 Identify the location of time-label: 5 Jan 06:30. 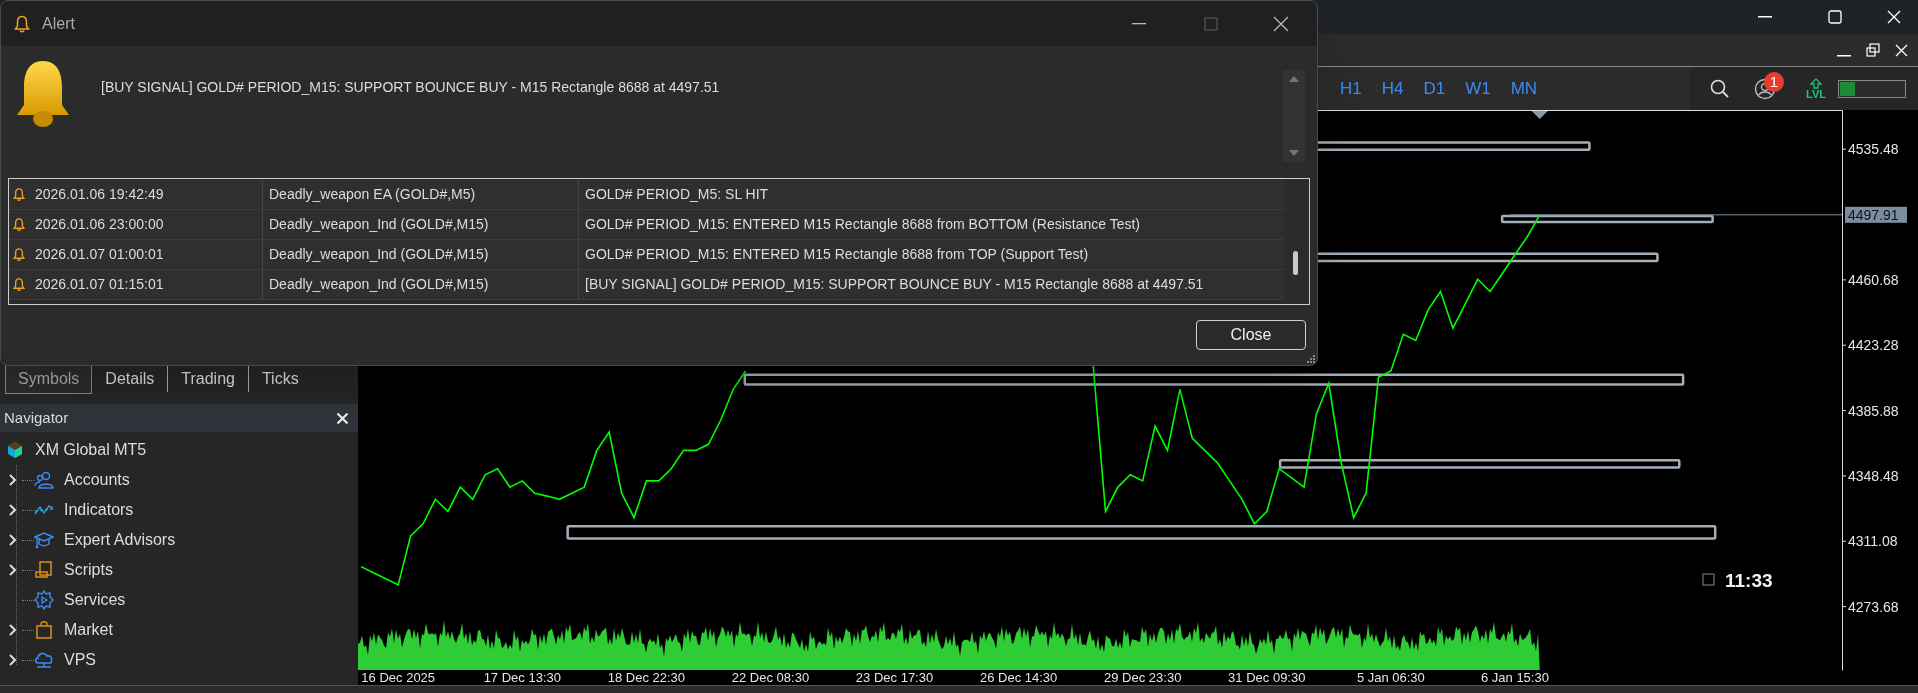
(1390, 677).